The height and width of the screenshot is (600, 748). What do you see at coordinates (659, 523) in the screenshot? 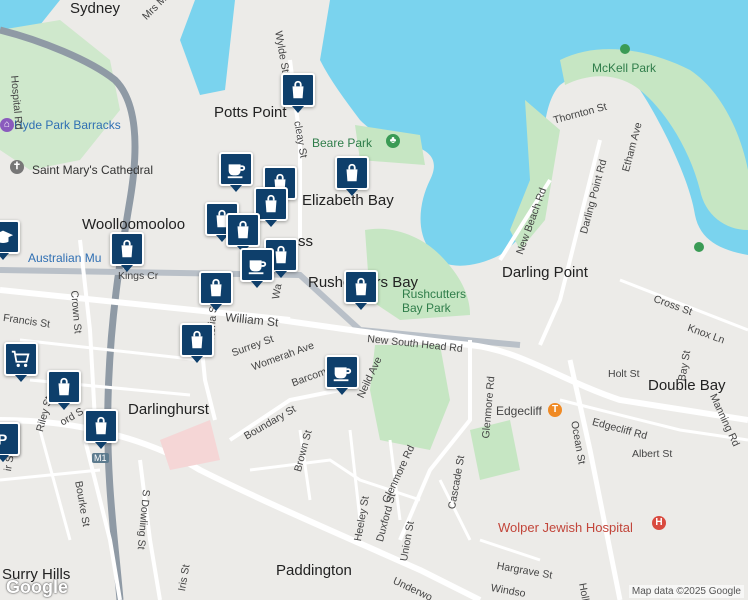
I see `hospital-icon: H` at bounding box center [659, 523].